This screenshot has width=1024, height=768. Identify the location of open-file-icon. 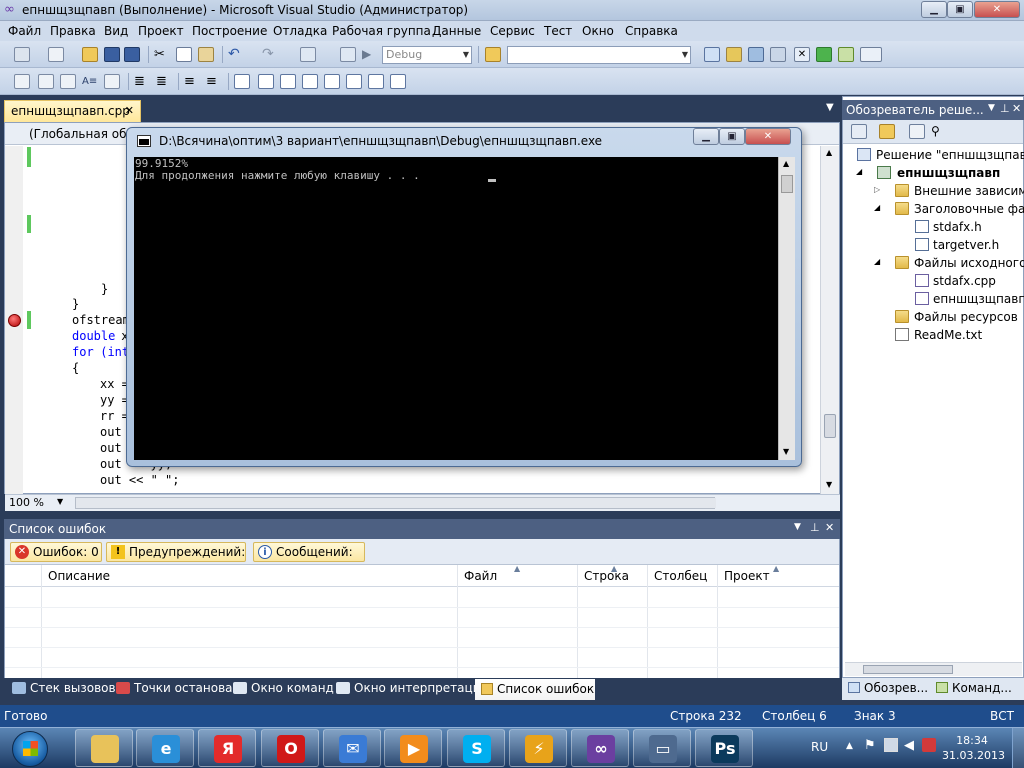
(90, 54).